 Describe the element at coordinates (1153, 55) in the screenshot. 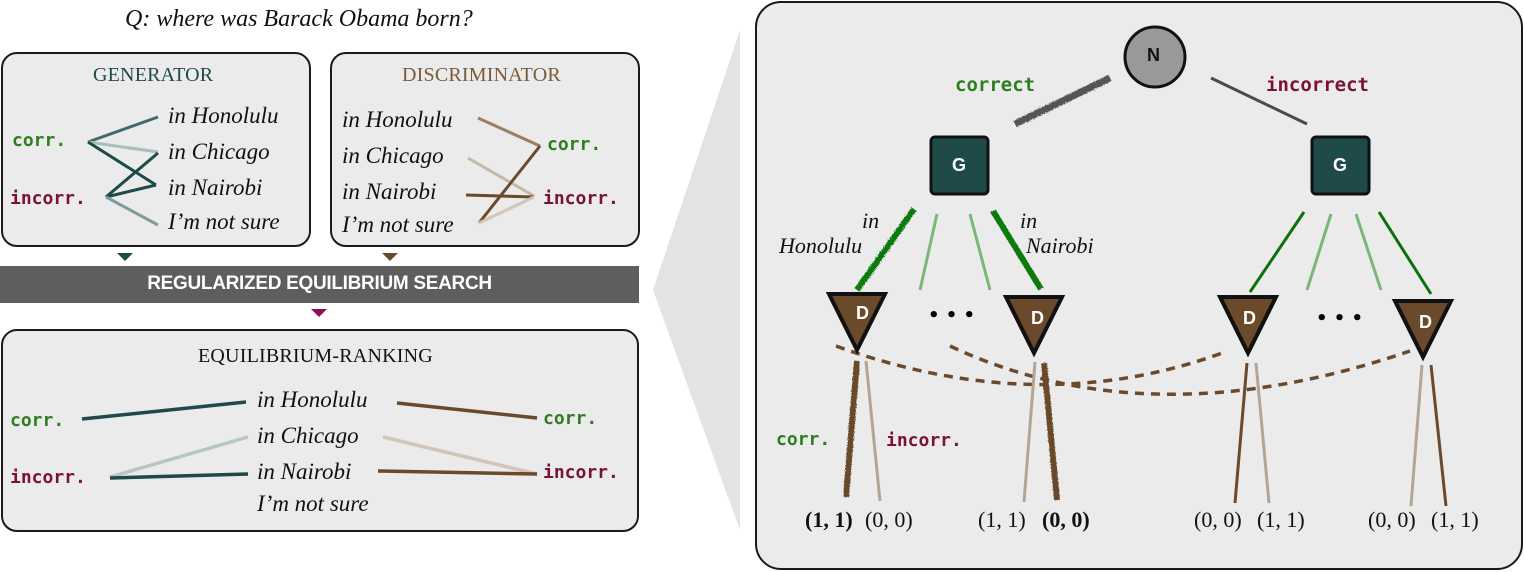

I see `nature-node-label: N` at that location.